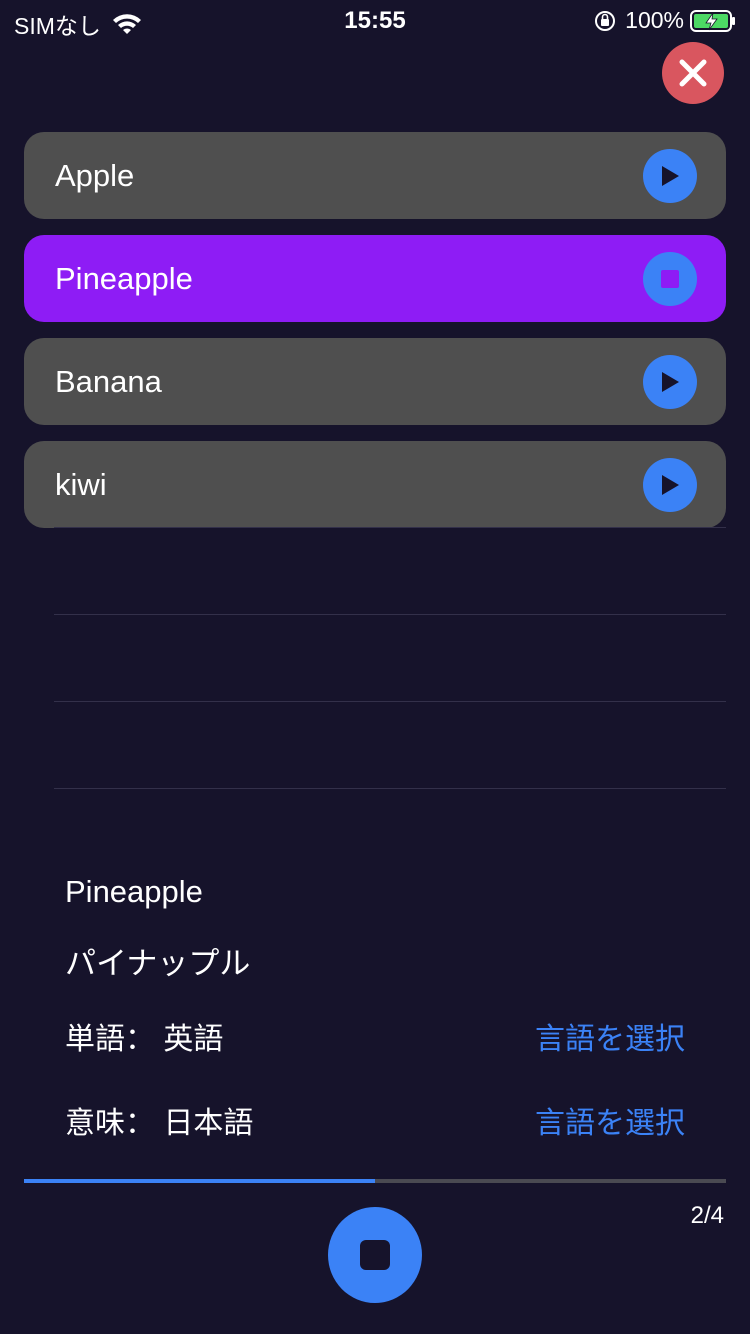 The height and width of the screenshot is (1334, 750). What do you see at coordinates (95, 175) in the screenshot?
I see `word-label: Apple` at bounding box center [95, 175].